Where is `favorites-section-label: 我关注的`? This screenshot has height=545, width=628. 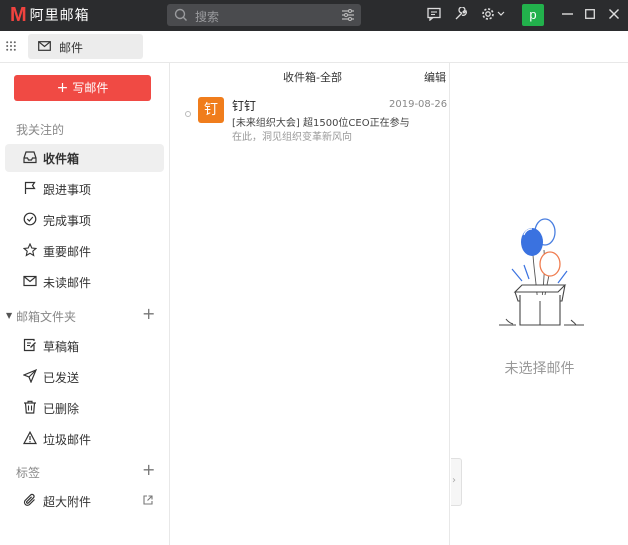
favorites-section-label: 我关注的 is located at coordinates (40, 130).